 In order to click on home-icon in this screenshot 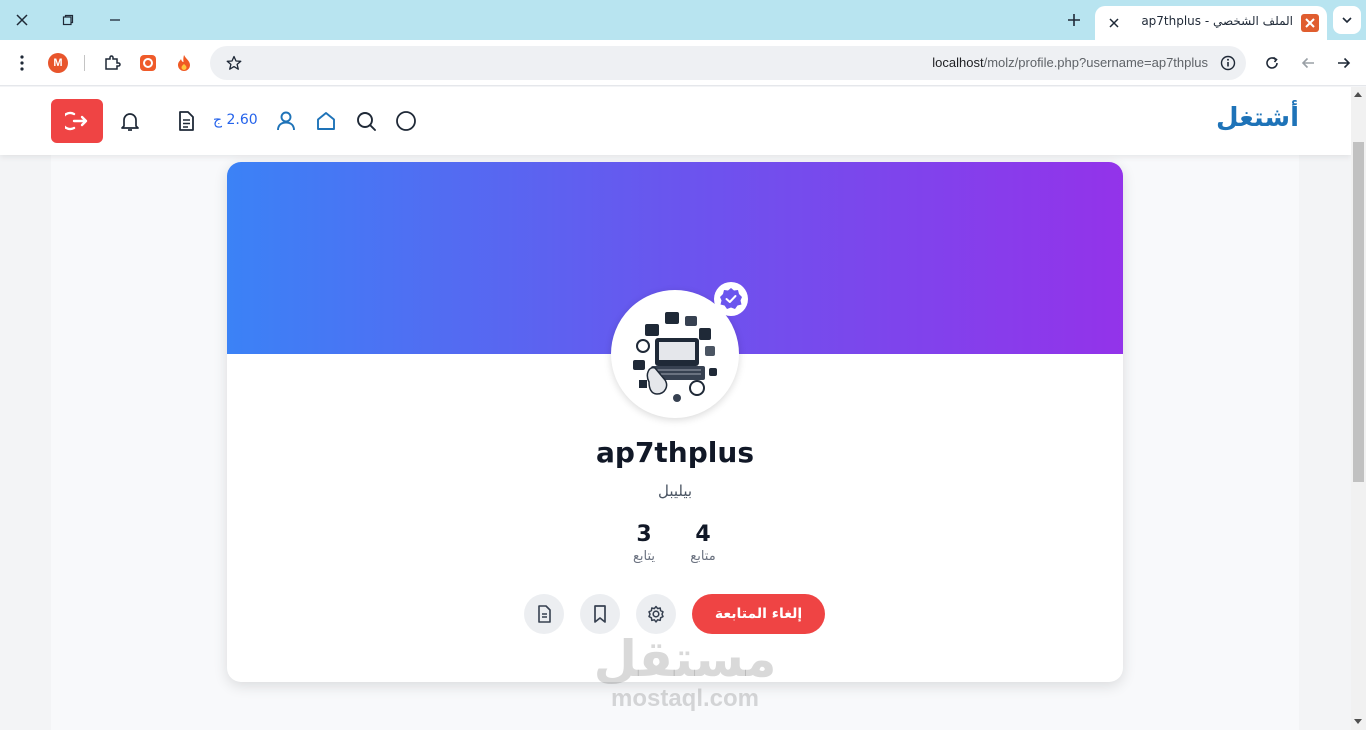, I will do `click(326, 121)`.